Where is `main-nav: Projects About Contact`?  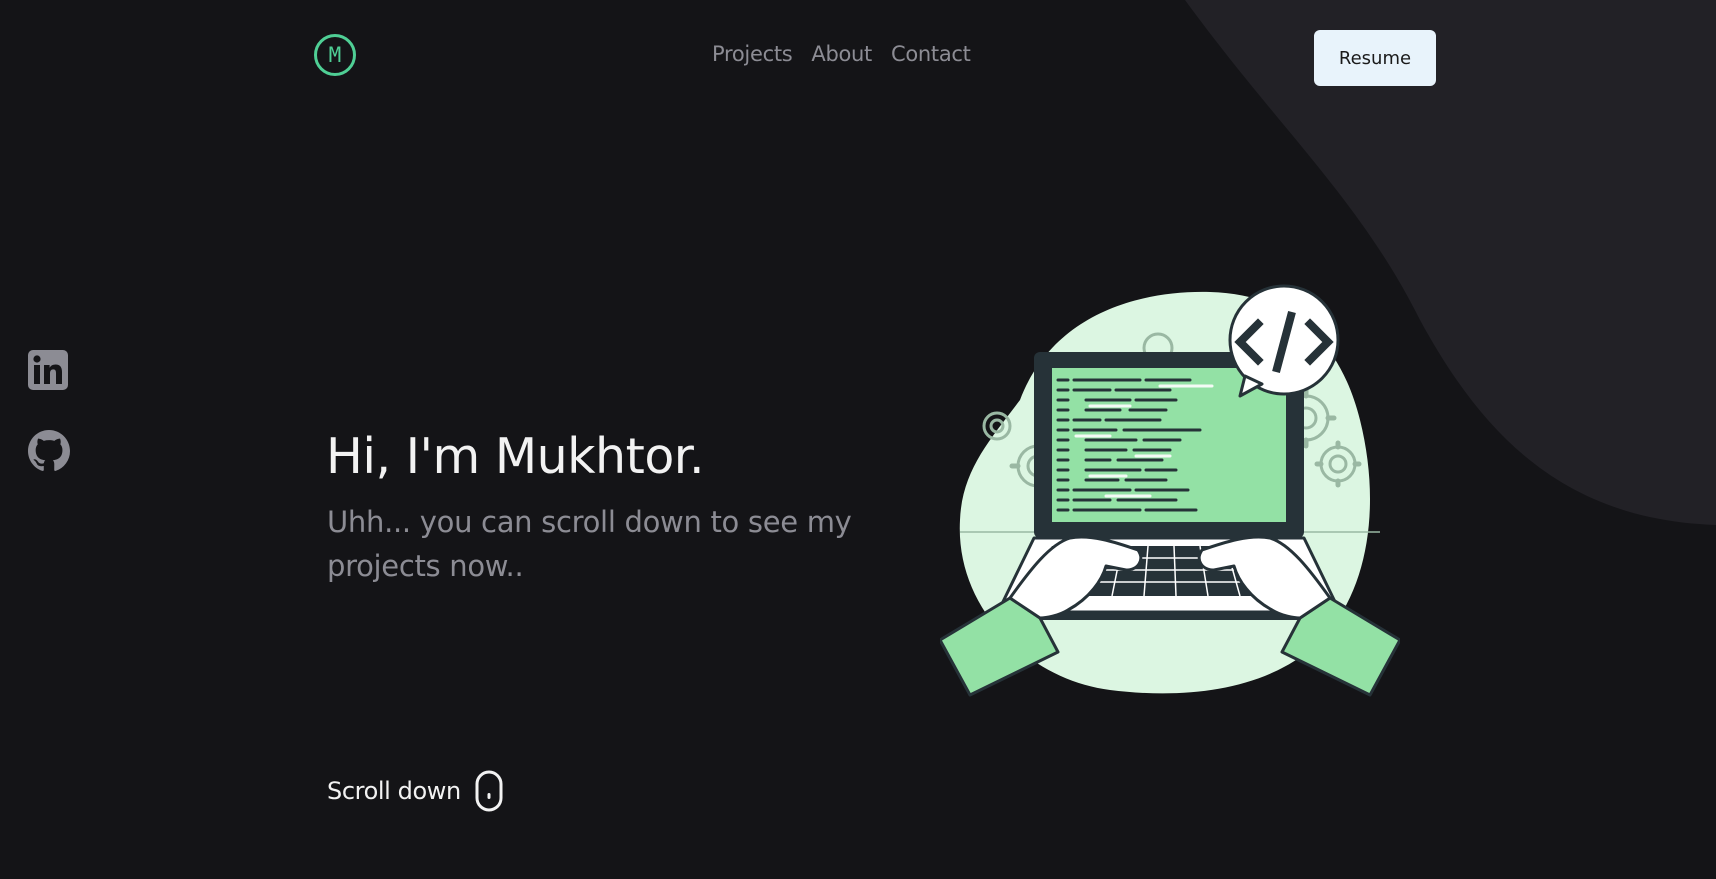
main-nav: Projects About Contact is located at coordinates (841, 54).